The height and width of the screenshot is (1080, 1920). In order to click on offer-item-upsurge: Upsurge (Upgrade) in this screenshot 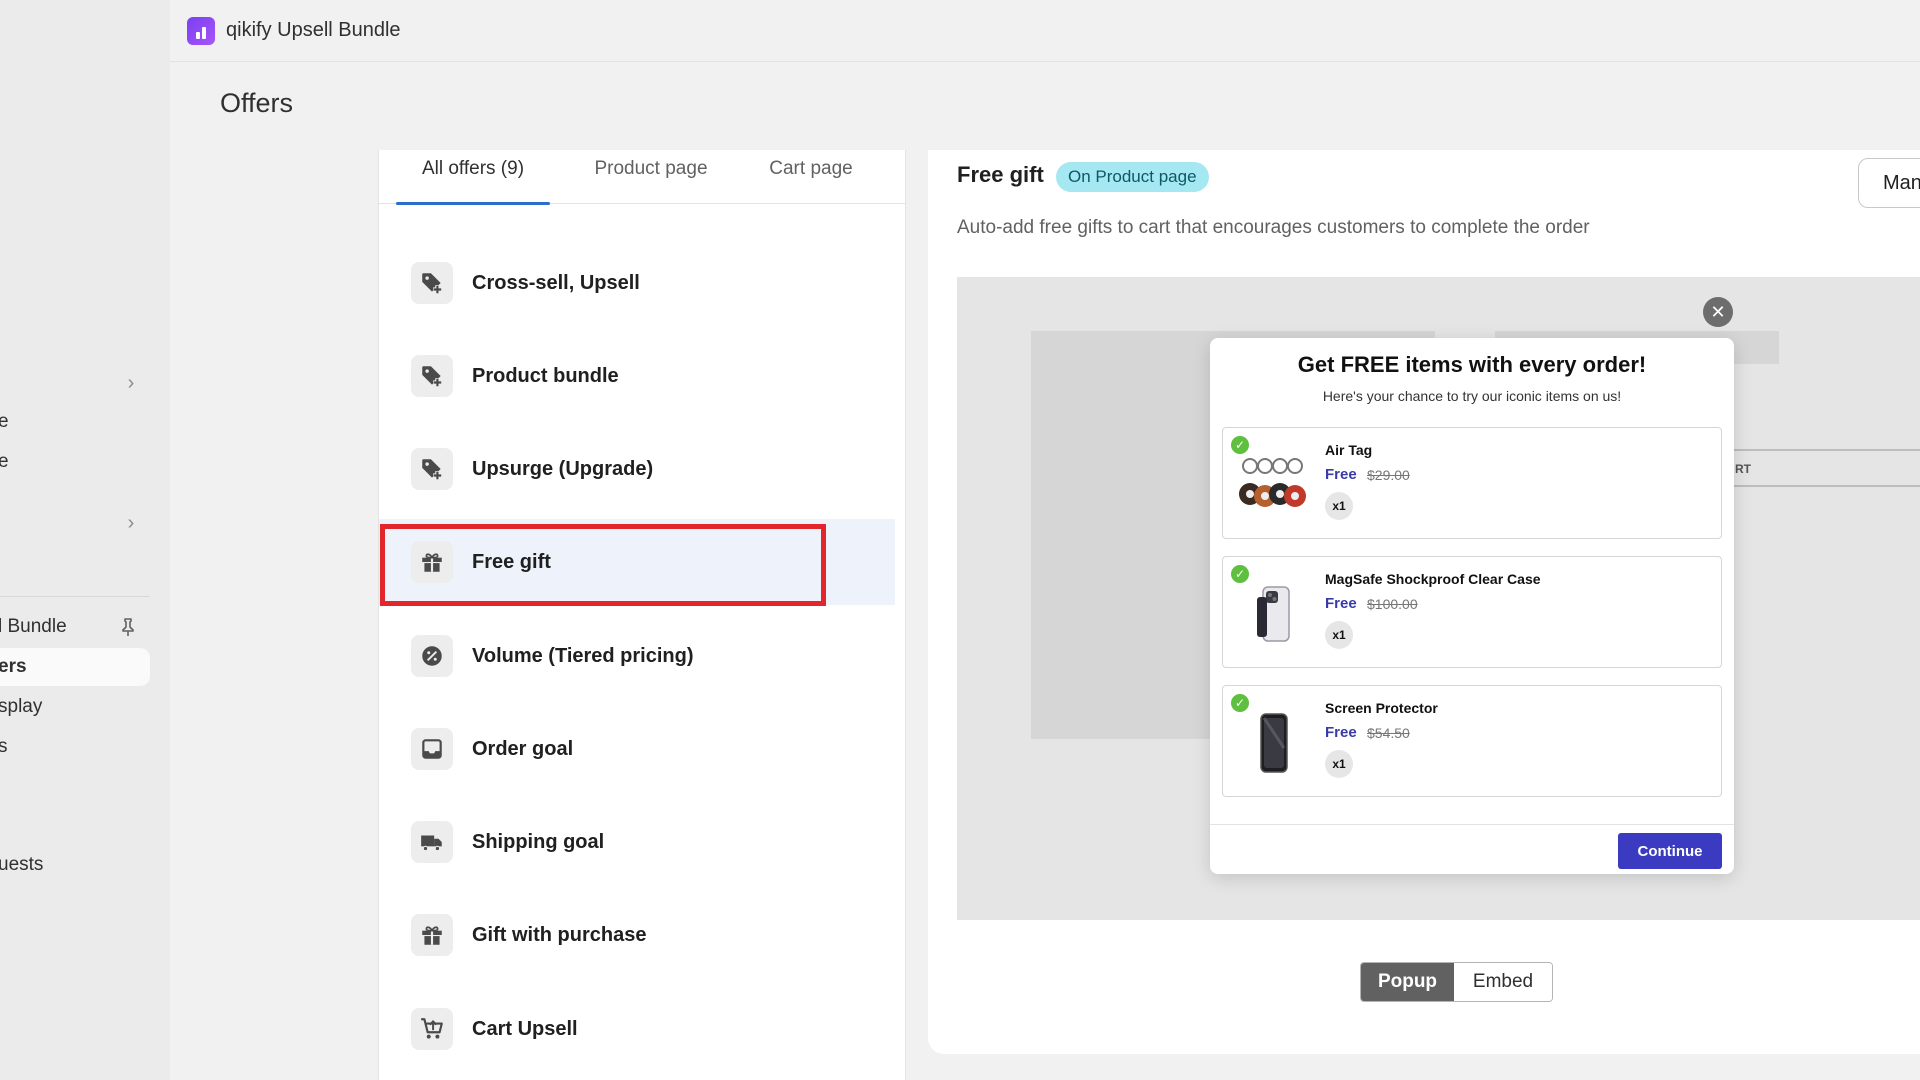, I will do `click(637, 469)`.